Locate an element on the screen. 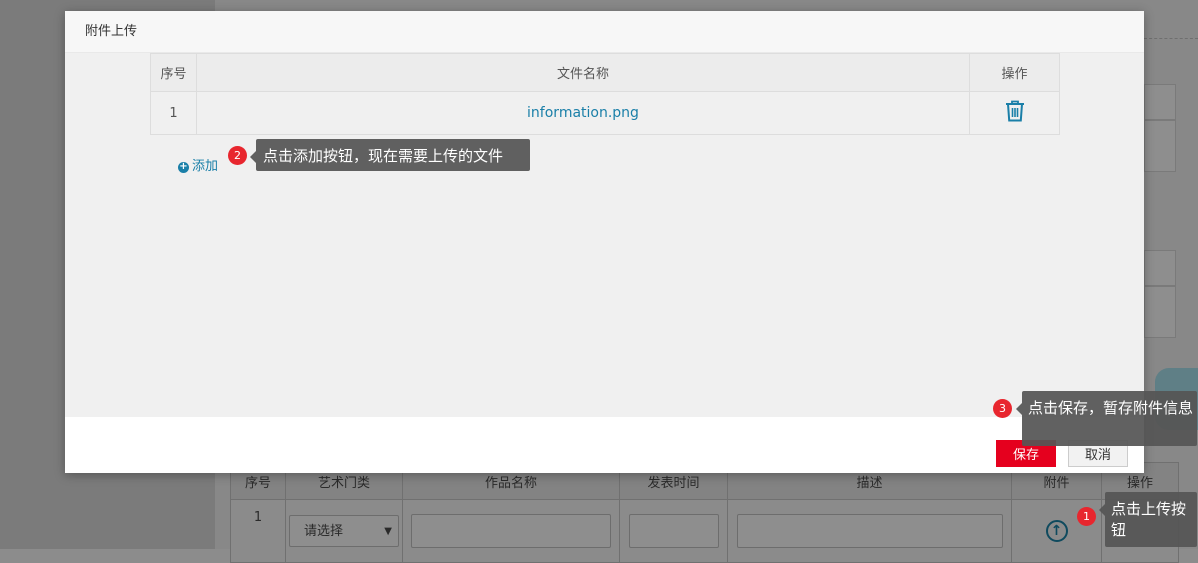 The height and width of the screenshot is (563, 1198). table-row: 1 请选择 ▼ ↑ is located at coordinates (704, 531).